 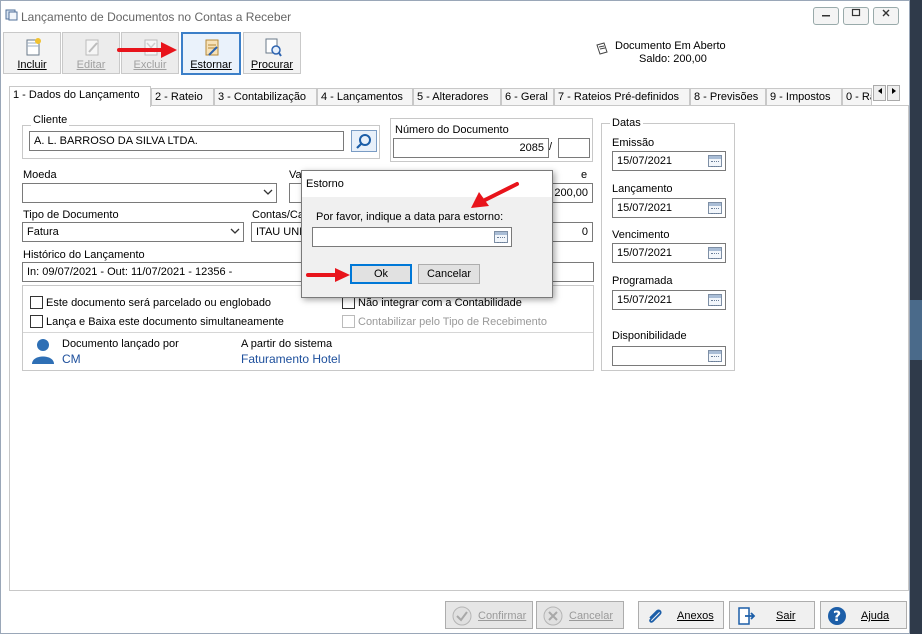 What do you see at coordinates (91, 65) in the screenshot?
I see `editar-label: Editar` at bounding box center [91, 65].